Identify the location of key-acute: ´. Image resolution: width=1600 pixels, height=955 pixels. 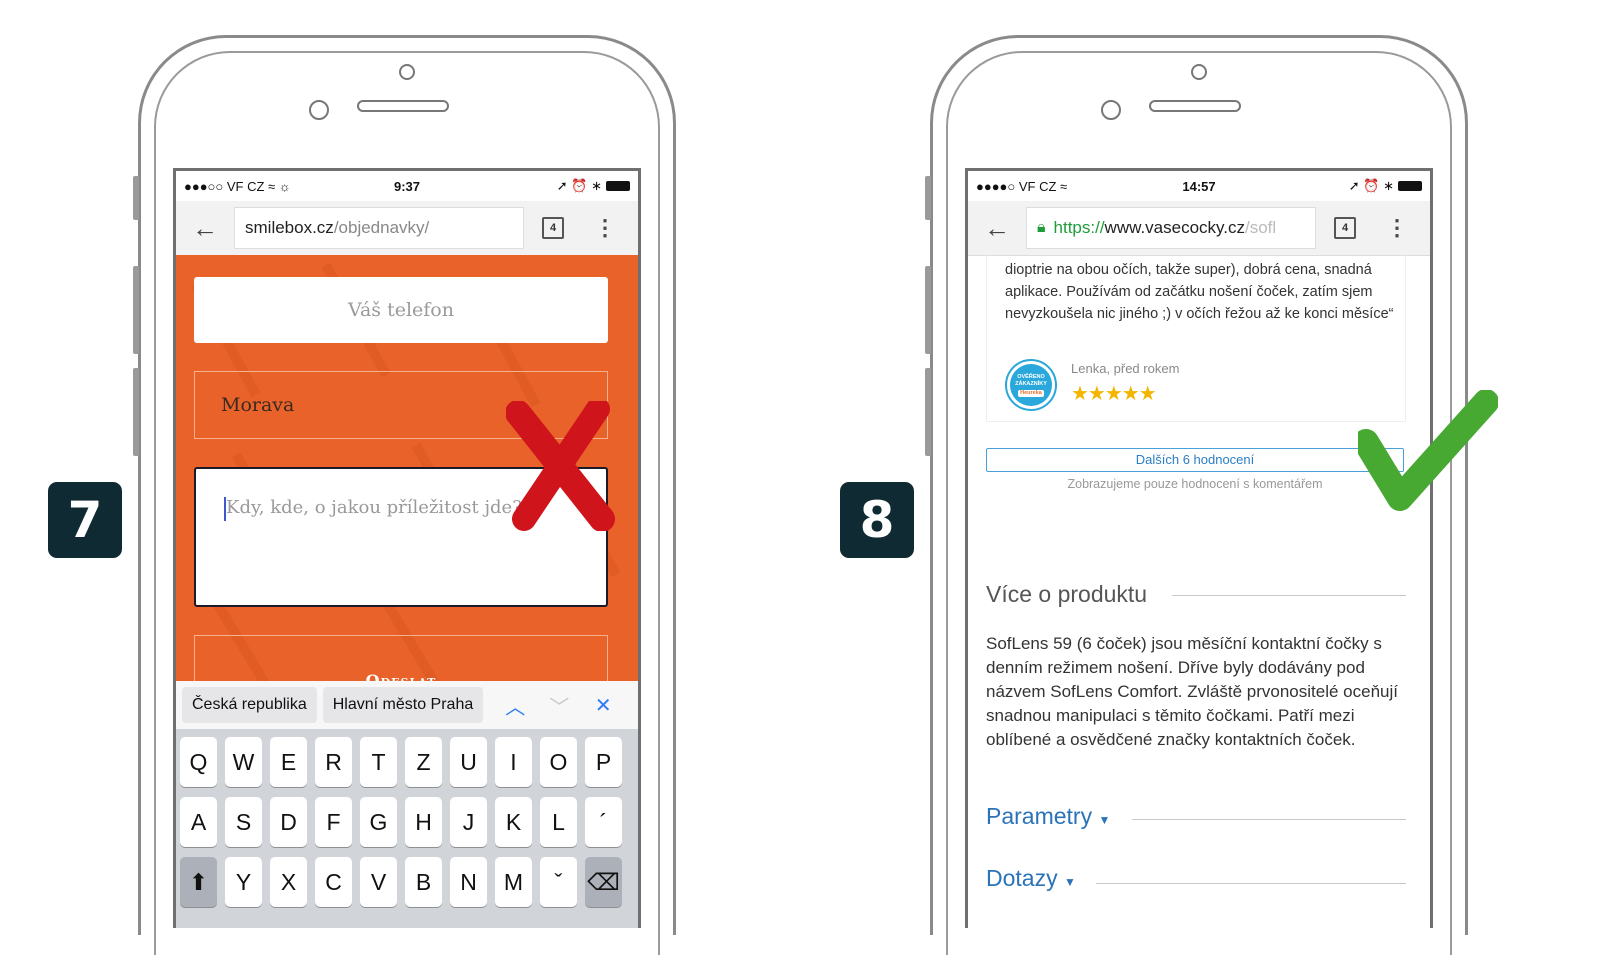
(603, 822).